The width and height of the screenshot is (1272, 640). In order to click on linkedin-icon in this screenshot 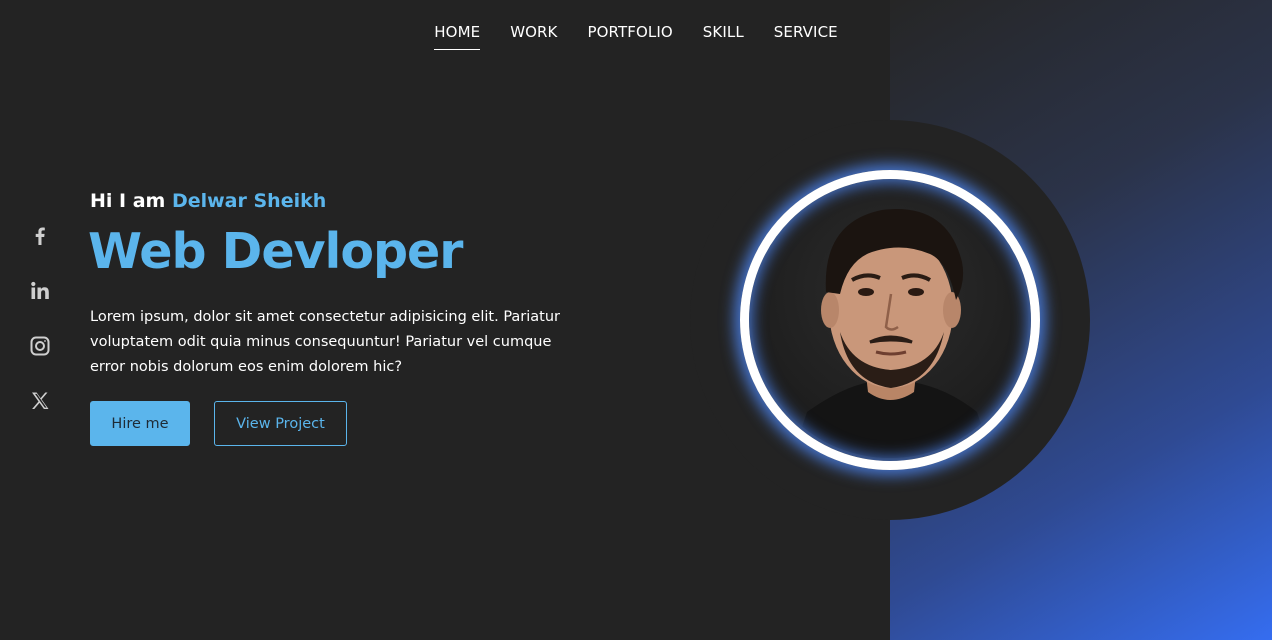, I will do `click(40, 291)`.